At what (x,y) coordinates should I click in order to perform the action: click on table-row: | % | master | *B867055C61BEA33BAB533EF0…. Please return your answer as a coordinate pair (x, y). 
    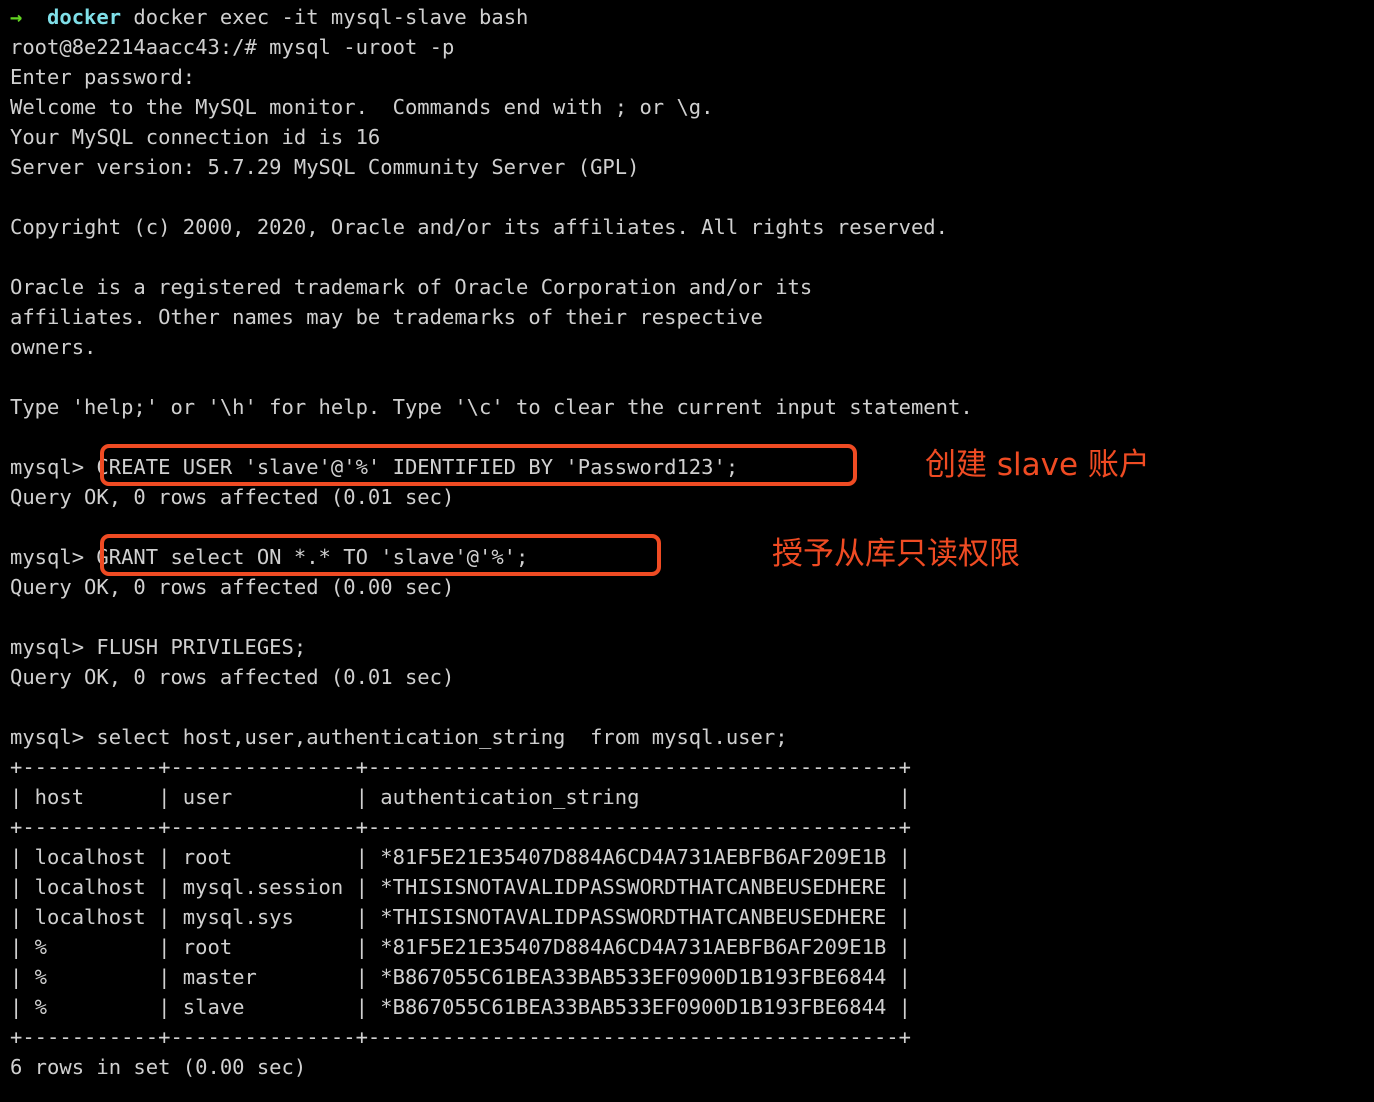
    Looking at the image, I should click on (460, 977).